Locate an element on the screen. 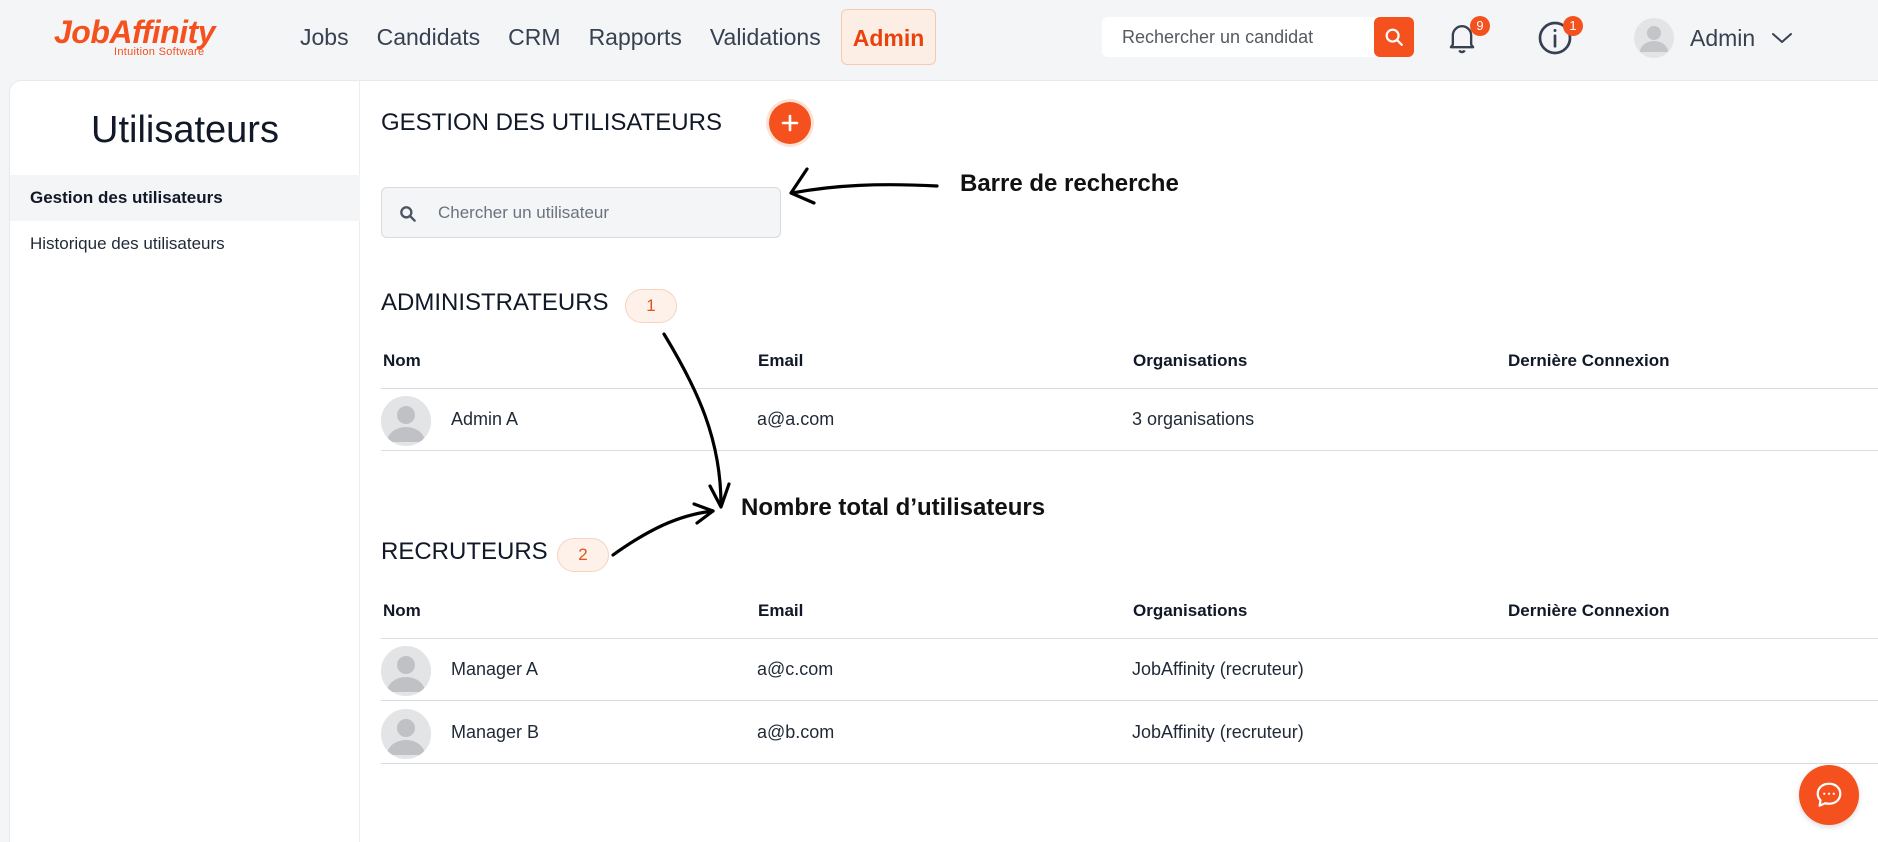 The width and height of the screenshot is (1878, 842). nav-item-validations: Validations is located at coordinates (765, 37).